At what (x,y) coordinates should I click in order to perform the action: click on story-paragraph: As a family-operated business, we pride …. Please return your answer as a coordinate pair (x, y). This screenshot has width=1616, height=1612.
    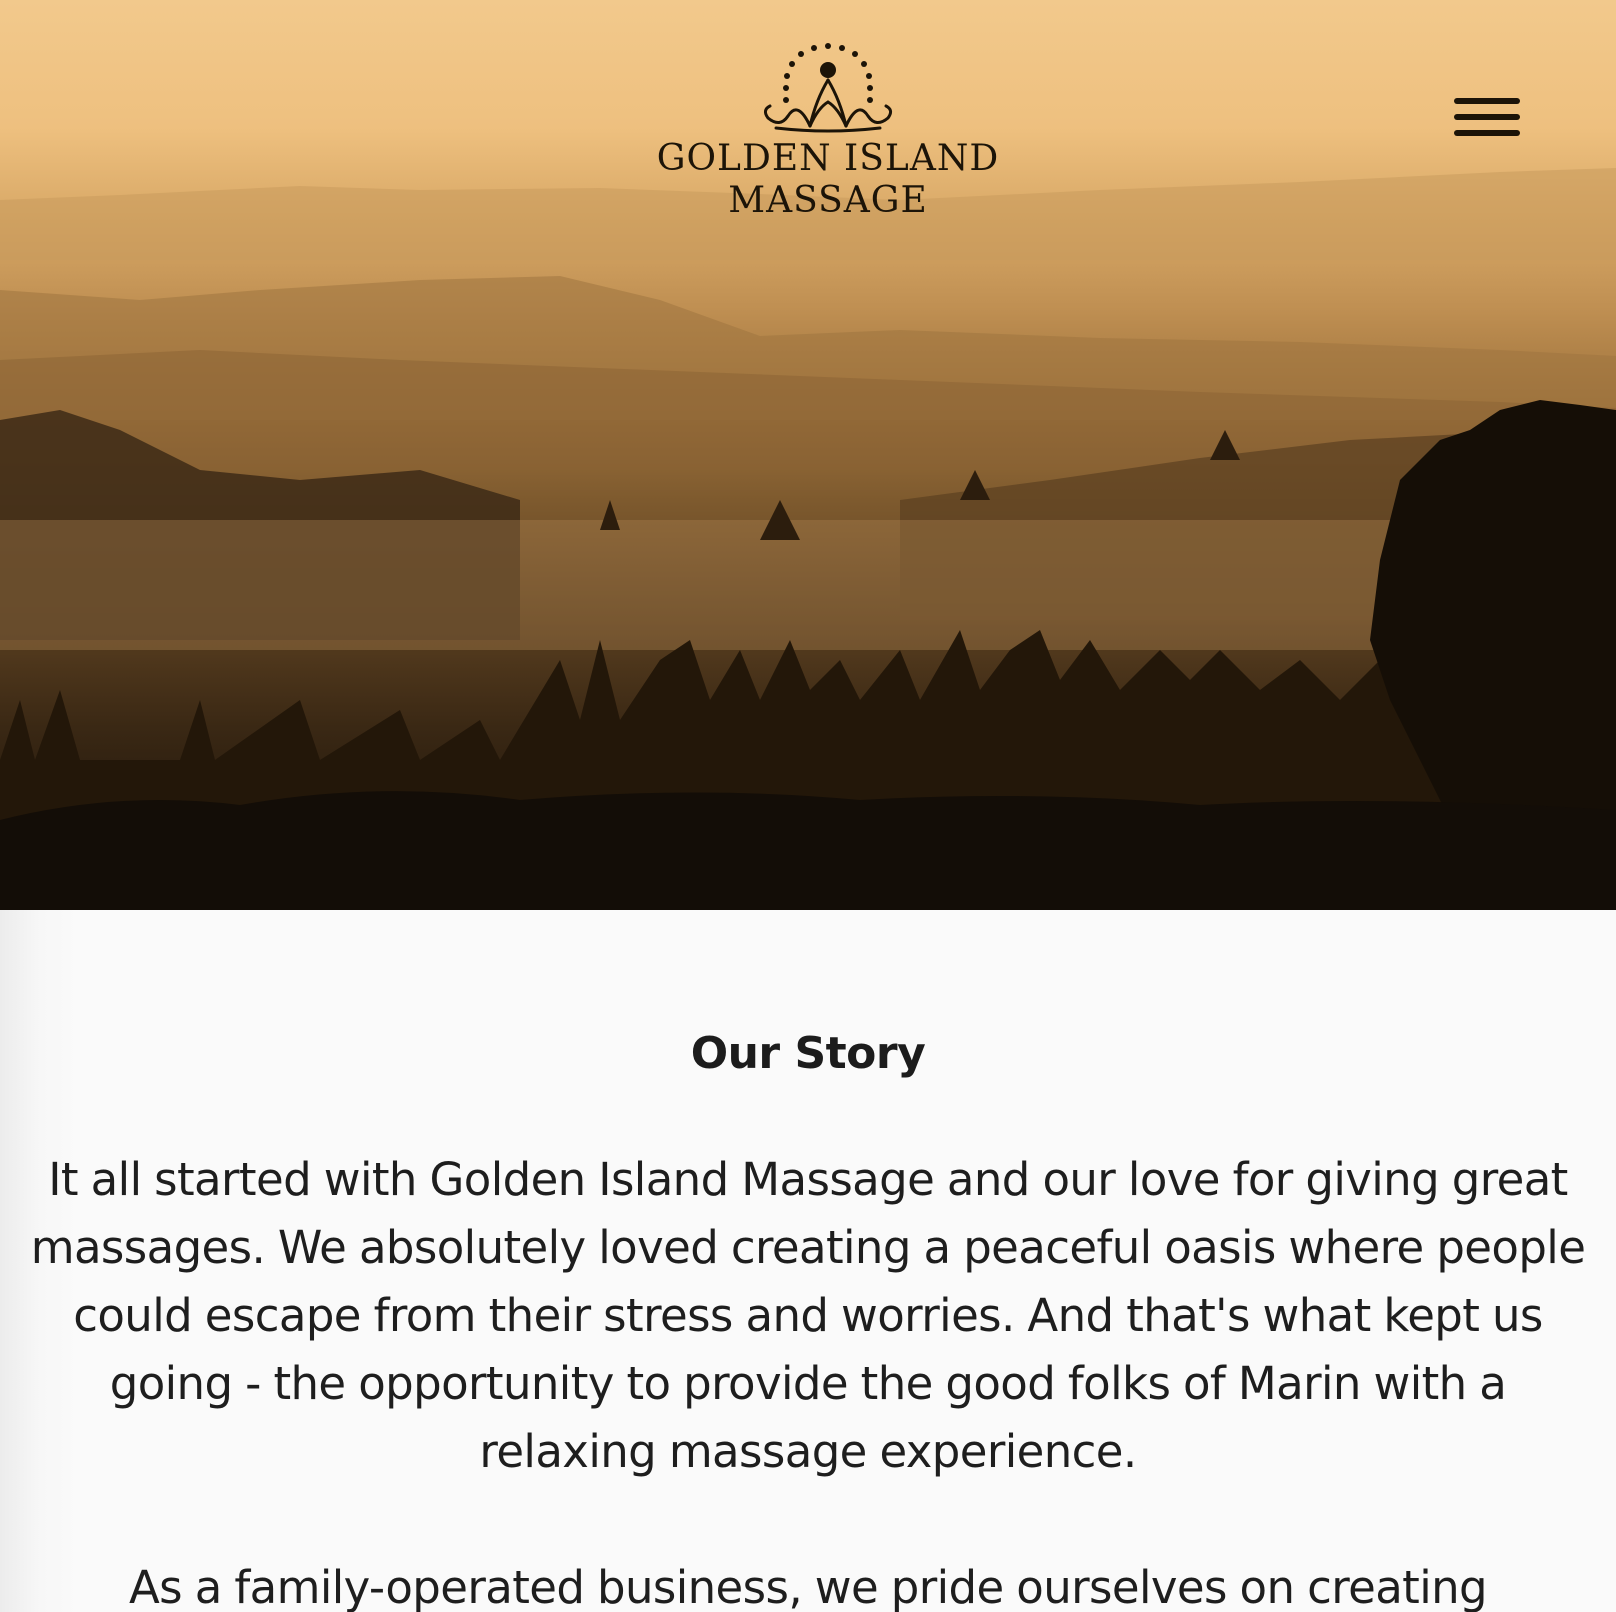
    Looking at the image, I should click on (808, 1586).